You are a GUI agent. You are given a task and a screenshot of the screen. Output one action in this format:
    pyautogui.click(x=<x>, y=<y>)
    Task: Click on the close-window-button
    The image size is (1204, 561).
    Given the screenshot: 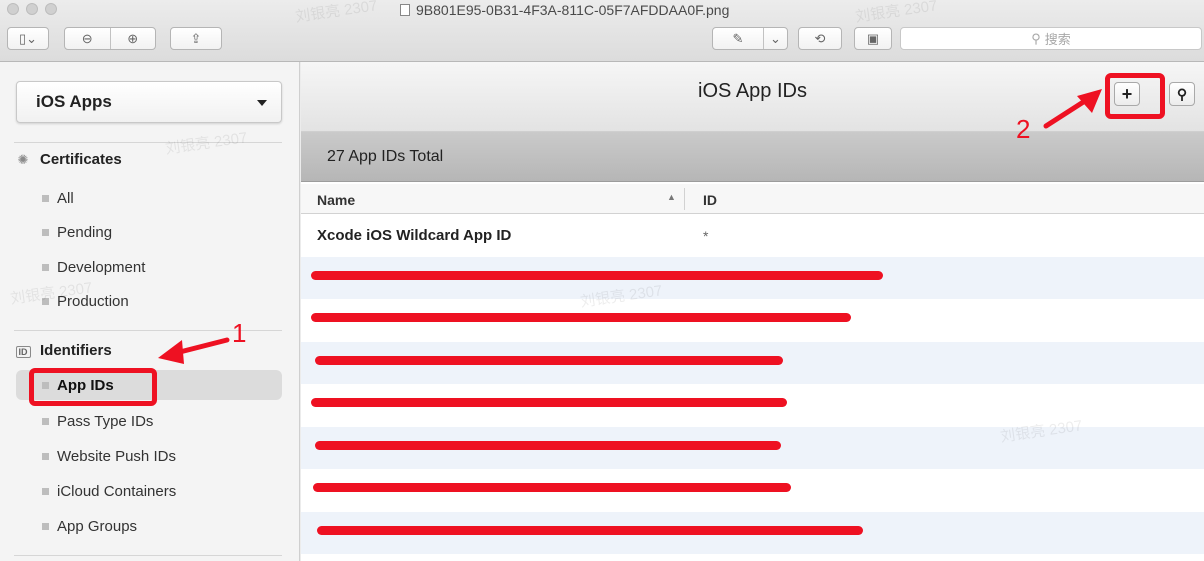 What is the action you would take?
    pyautogui.click(x=13, y=9)
    